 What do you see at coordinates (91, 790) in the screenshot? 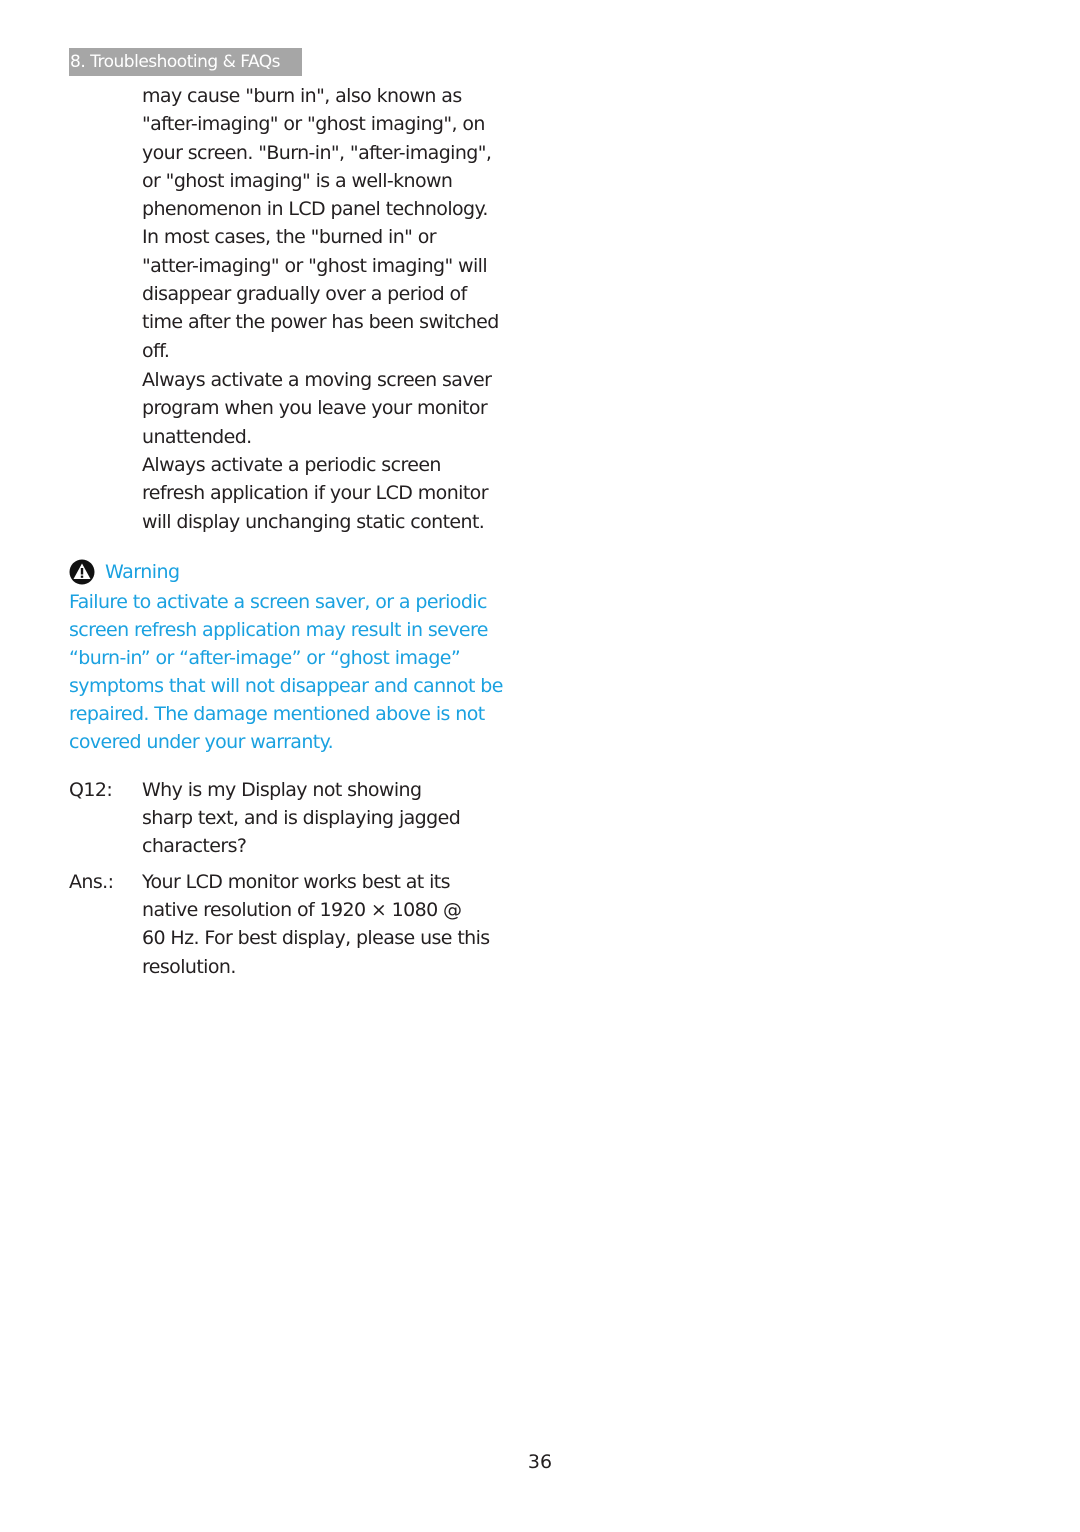
I see `question-label: Q12:` at bounding box center [91, 790].